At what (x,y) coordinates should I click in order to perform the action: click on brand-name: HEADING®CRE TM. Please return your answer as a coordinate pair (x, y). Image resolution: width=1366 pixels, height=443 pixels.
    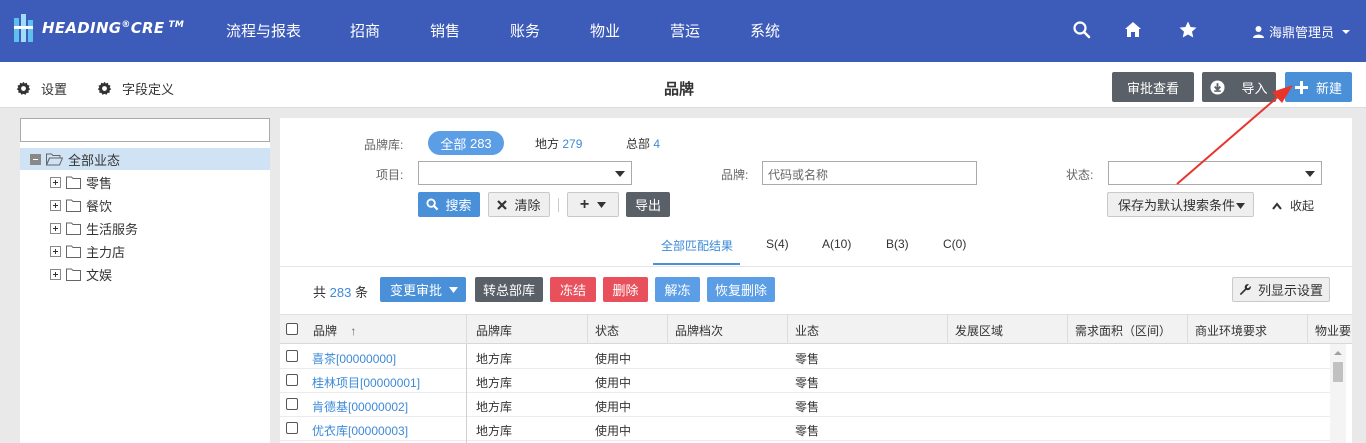
    Looking at the image, I should click on (113, 28).